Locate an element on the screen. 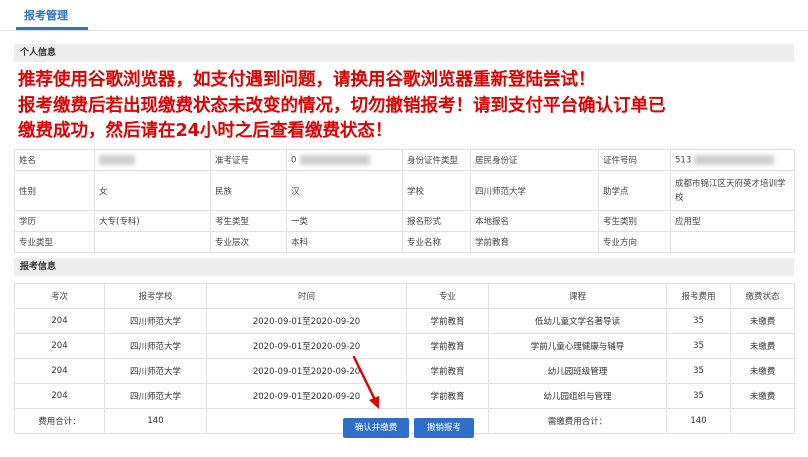  cell-course: 幼儿园组织与管理 is located at coordinates (577, 396).